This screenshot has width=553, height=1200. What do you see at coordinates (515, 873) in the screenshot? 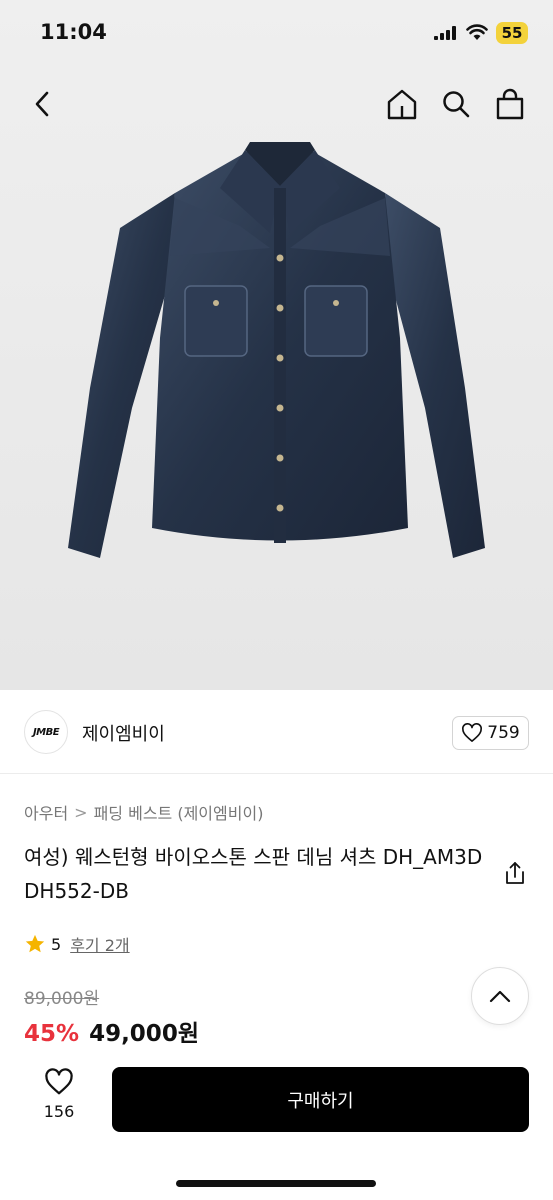
I see `share-icon` at bounding box center [515, 873].